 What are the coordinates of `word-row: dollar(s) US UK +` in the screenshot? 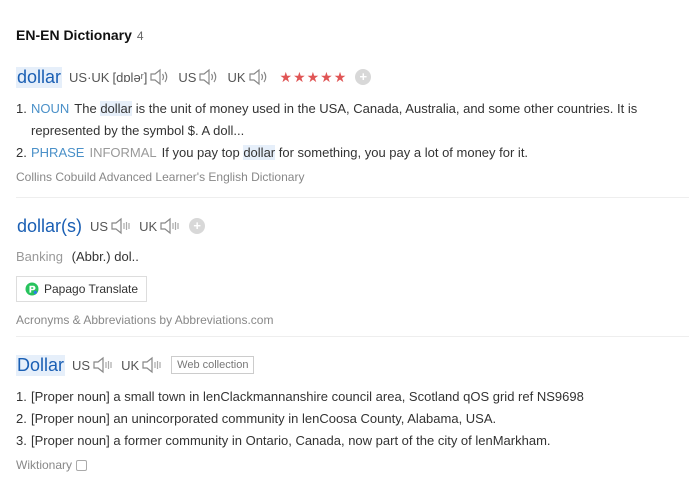 It's located at (352, 226).